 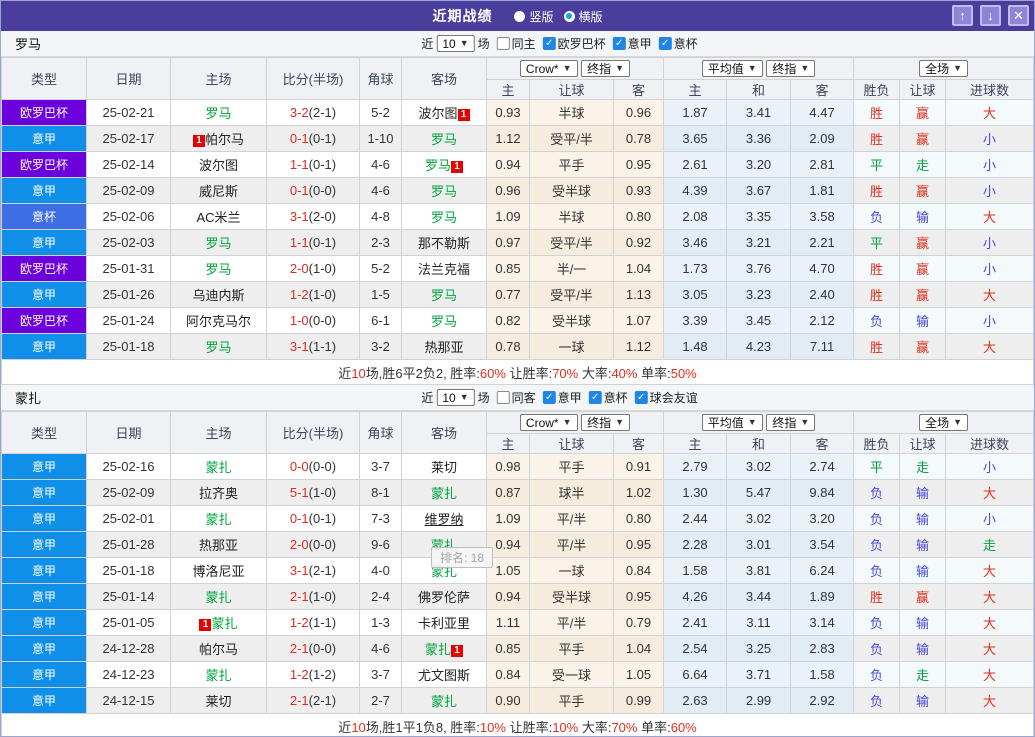 What do you see at coordinates (962, 15) in the screenshot?
I see `move-up-button: ↑` at bounding box center [962, 15].